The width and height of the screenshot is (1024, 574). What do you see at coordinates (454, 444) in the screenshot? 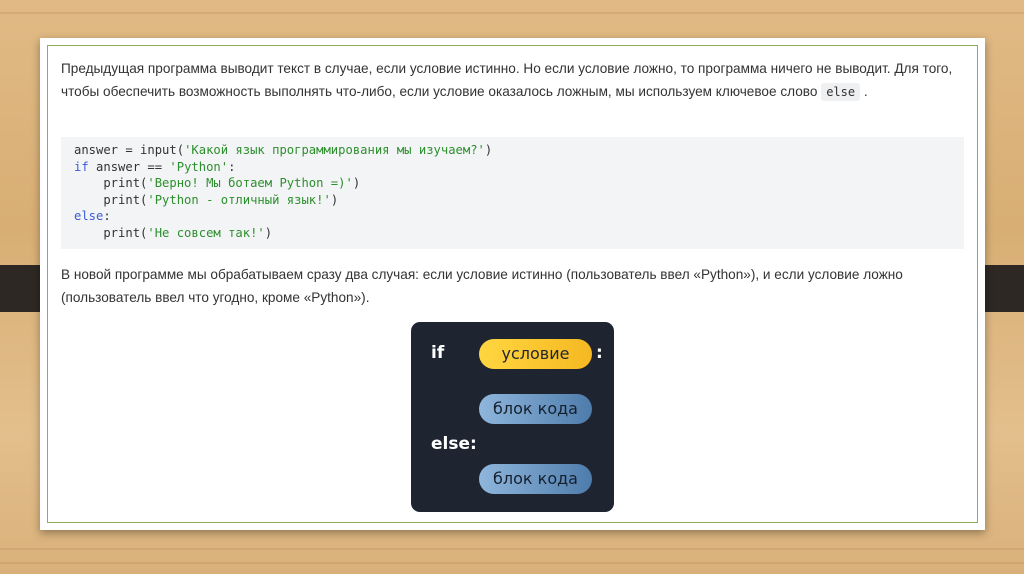
I see `else-label: else:` at bounding box center [454, 444].